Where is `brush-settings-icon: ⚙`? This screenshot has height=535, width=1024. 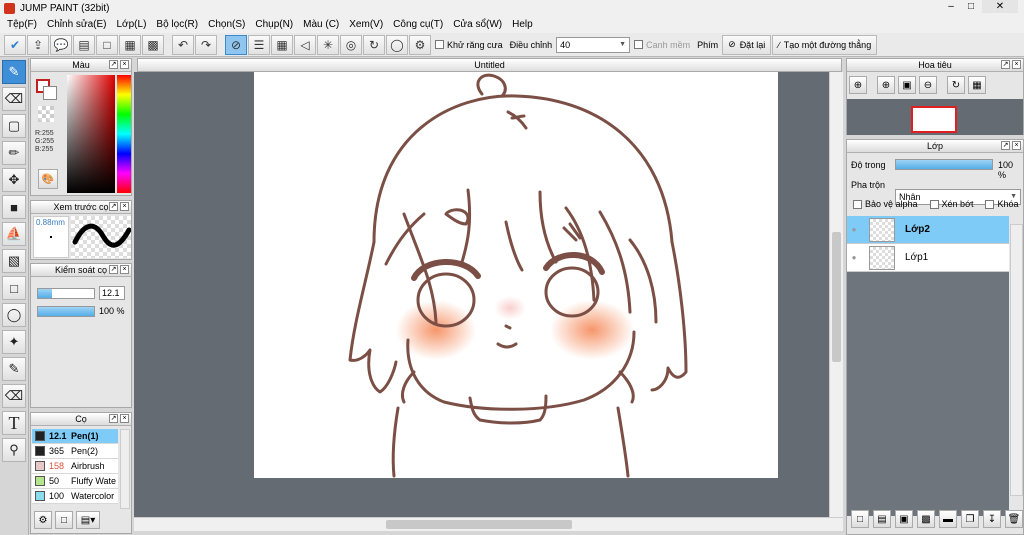
brush-settings-icon: ⚙ is located at coordinates (43, 520).